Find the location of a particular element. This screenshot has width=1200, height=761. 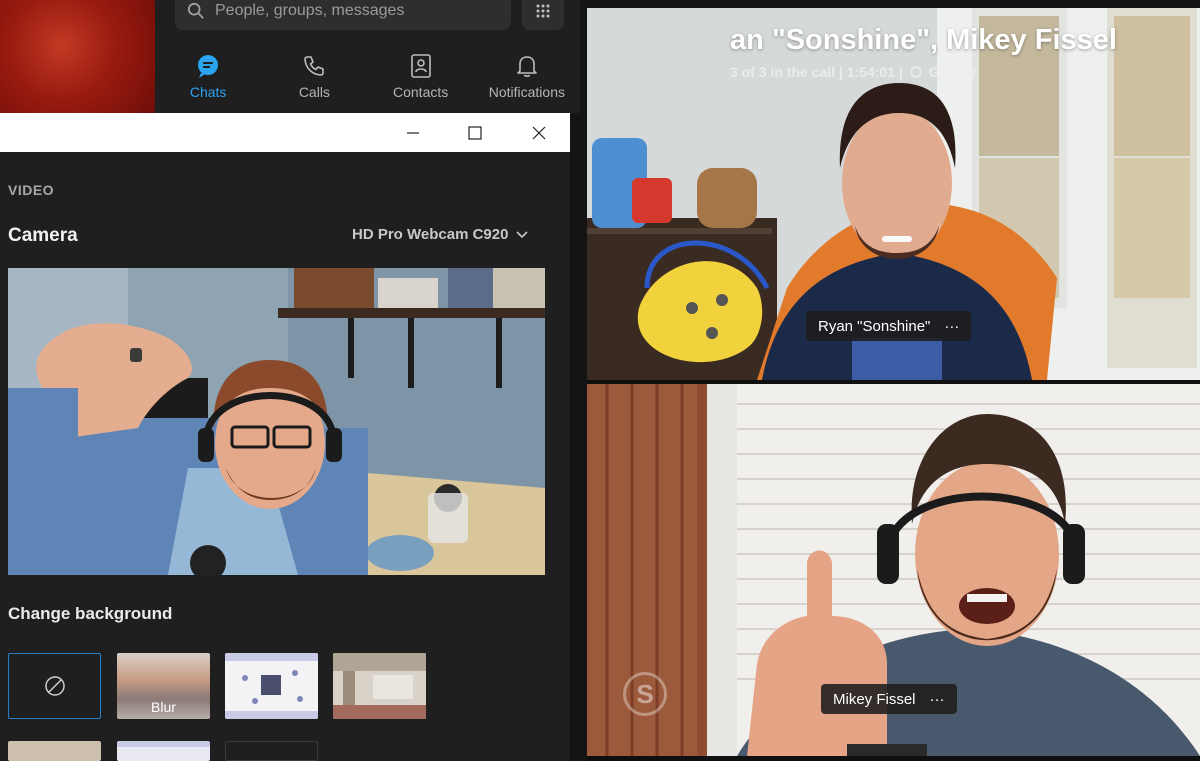

participant-name: Ryan "Sonshine" is located at coordinates (874, 326).